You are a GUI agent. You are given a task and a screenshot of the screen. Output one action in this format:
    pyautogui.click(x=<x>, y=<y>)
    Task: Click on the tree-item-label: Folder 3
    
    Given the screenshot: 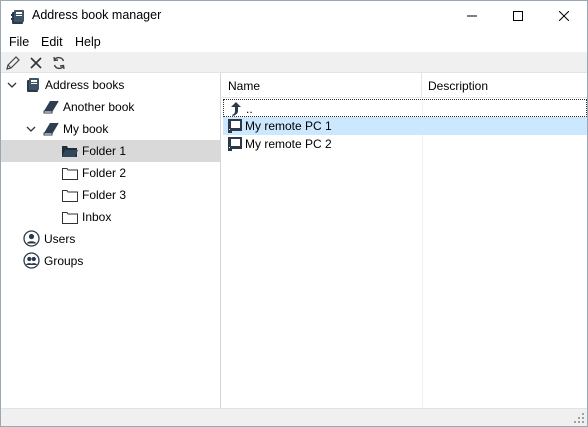 What is the action you would take?
    pyautogui.click(x=104, y=195)
    